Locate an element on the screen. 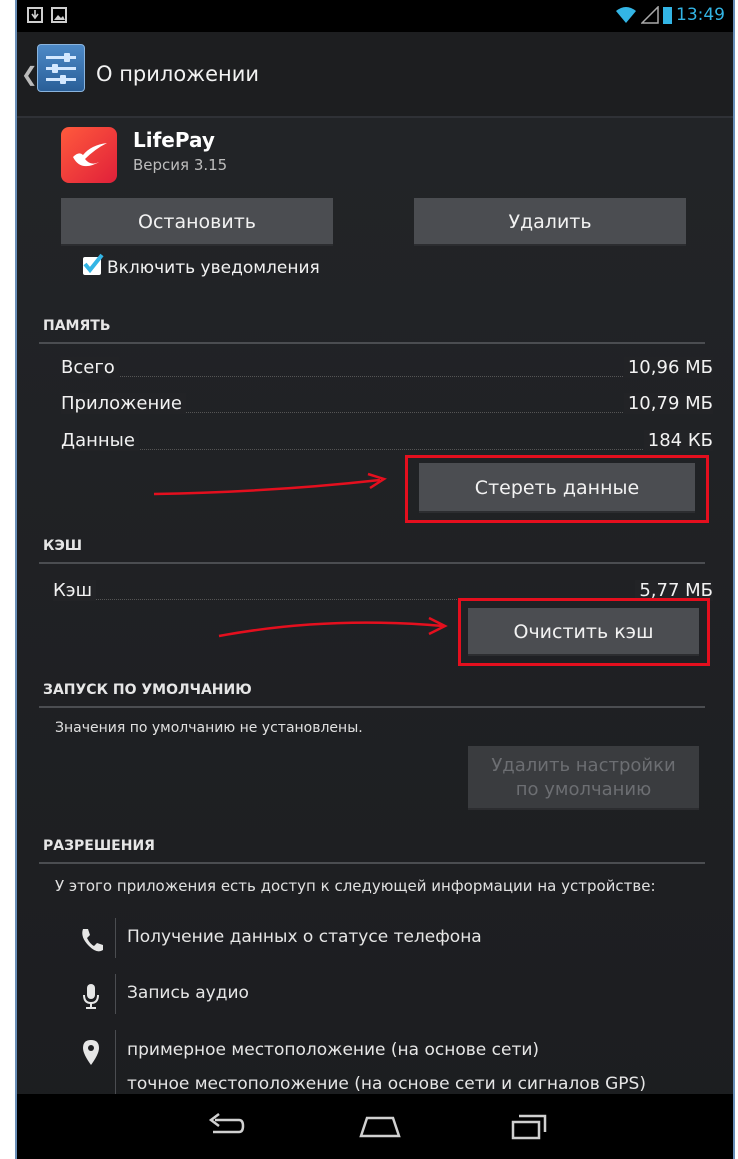 This screenshot has height=1159, width=738. permission-record-audio: Запись аудио is located at coordinates (188, 993).